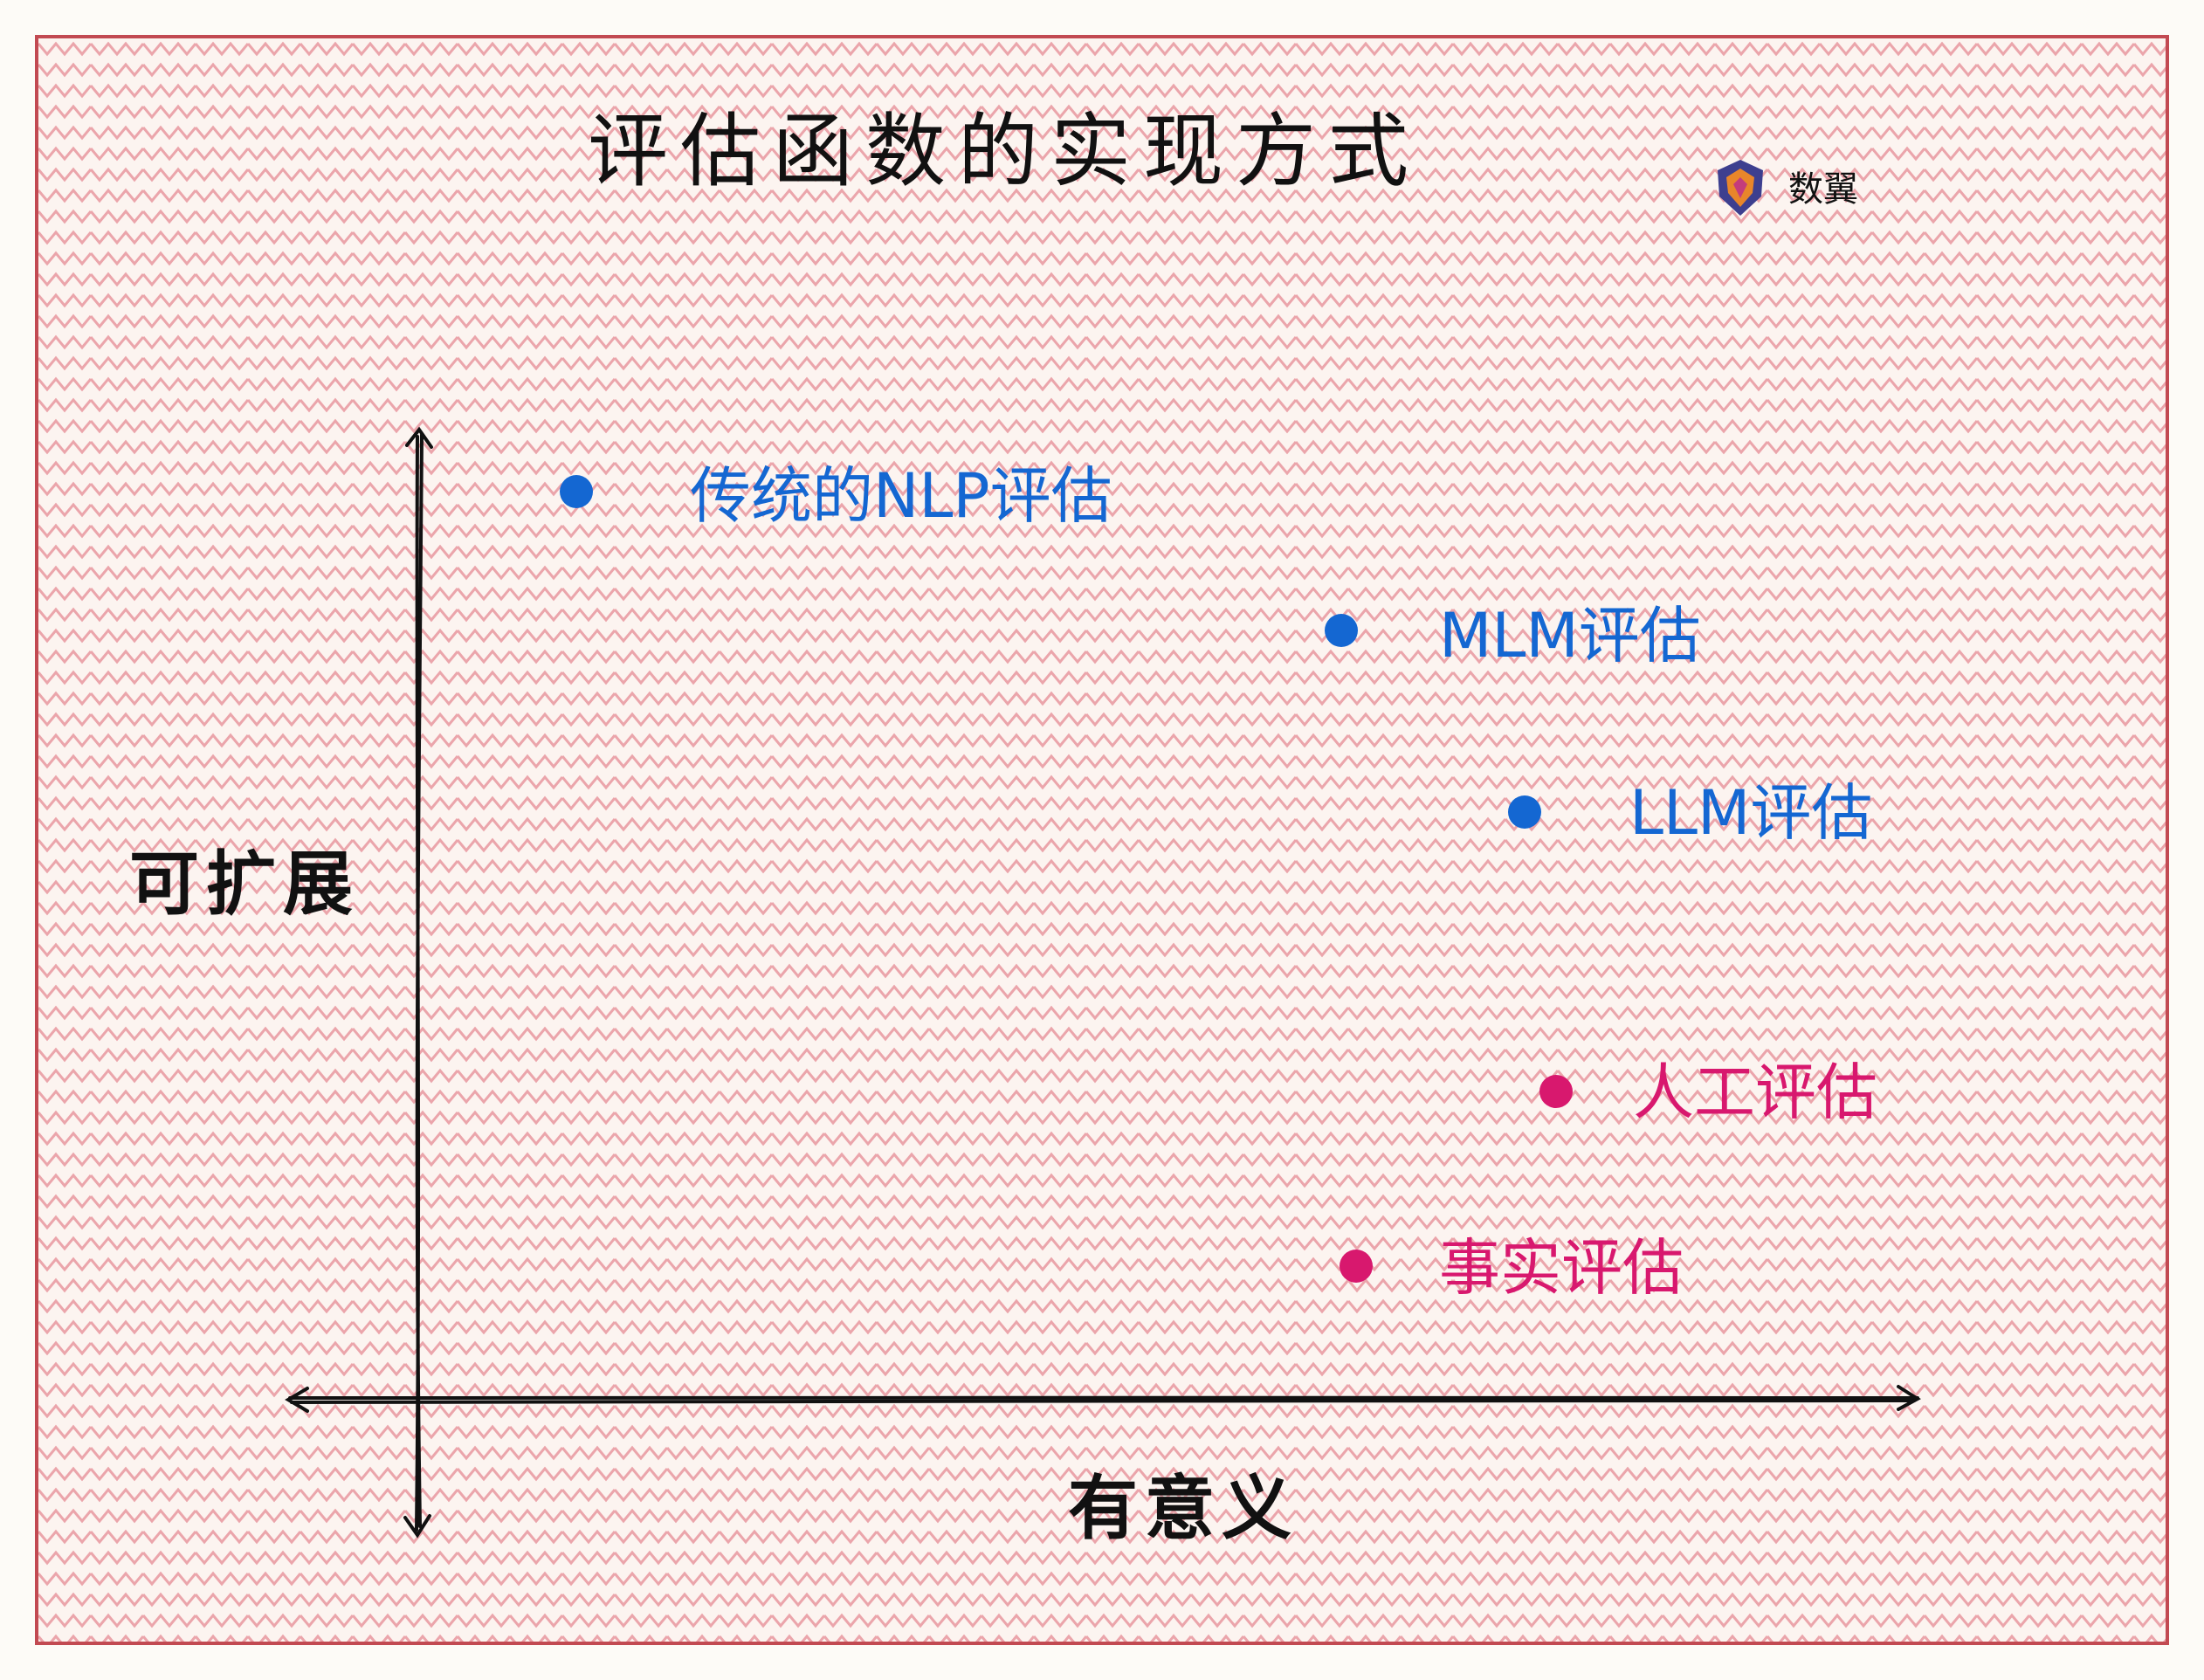 The image size is (2204, 1680). What do you see at coordinates (1562, 1268) in the screenshot?
I see `point-label-factual: 事实评估` at bounding box center [1562, 1268].